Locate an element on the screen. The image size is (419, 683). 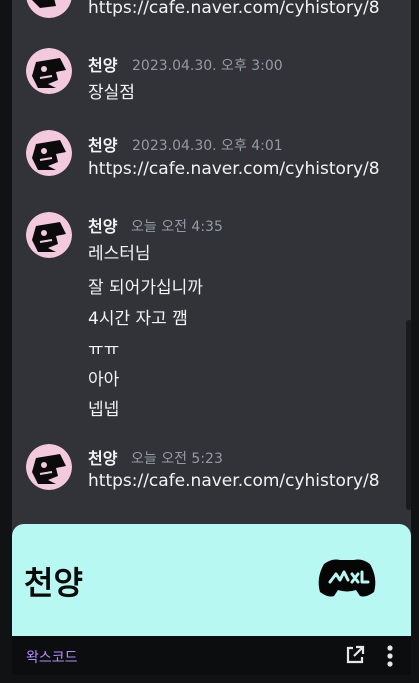
message-text: 레스터님 is located at coordinates (119, 254).